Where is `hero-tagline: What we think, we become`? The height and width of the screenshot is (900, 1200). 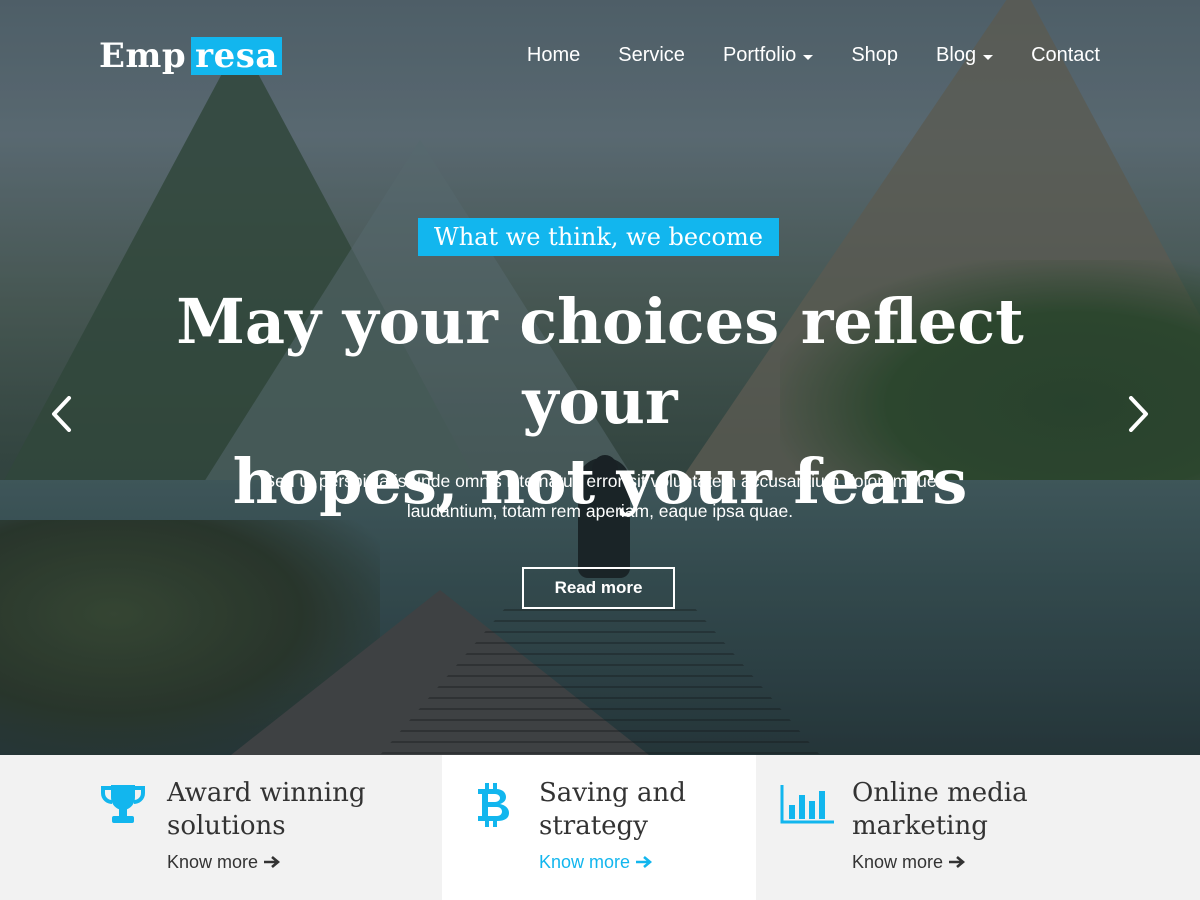 hero-tagline: What we think, we become is located at coordinates (598, 237).